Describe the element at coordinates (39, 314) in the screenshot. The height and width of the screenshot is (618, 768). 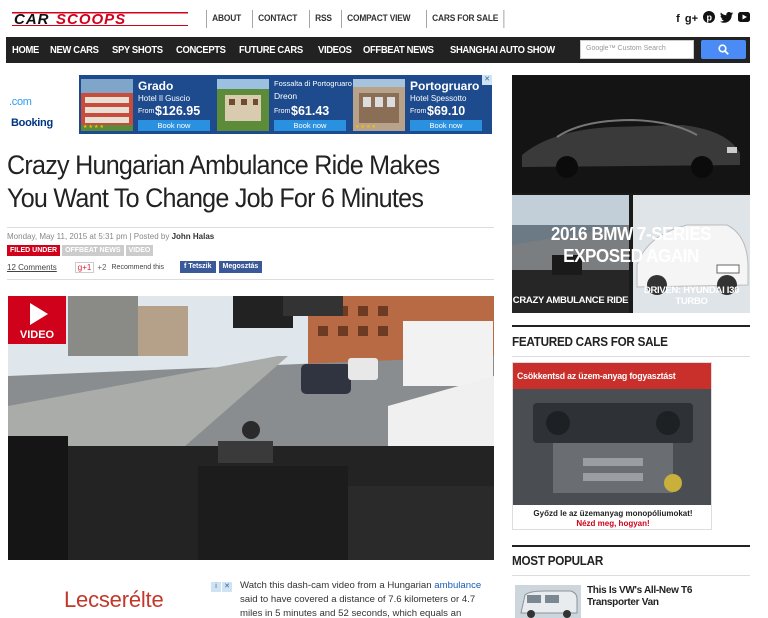
I see `play-icon` at that location.